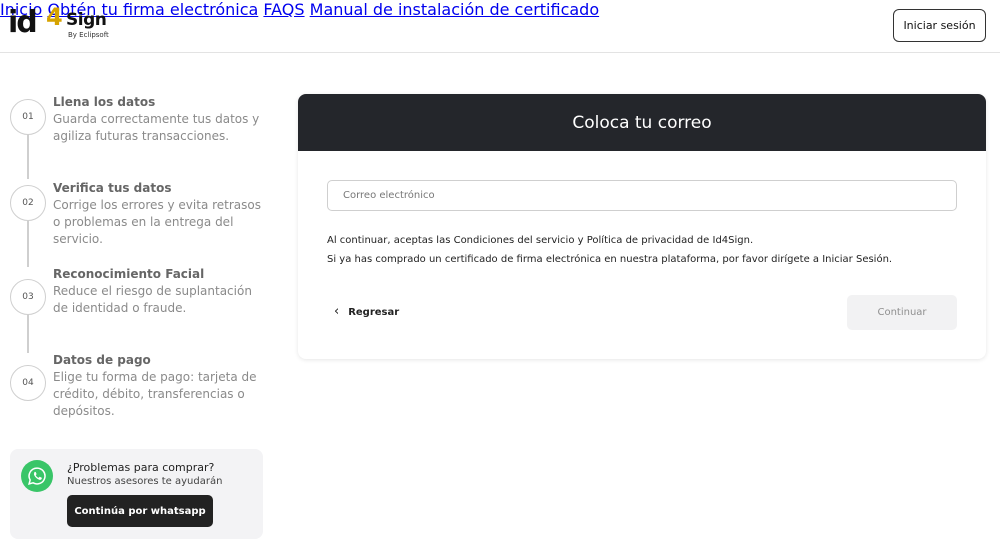 The width and height of the screenshot is (1000, 547). Describe the element at coordinates (642, 195) in the screenshot. I see `email-field` at that location.